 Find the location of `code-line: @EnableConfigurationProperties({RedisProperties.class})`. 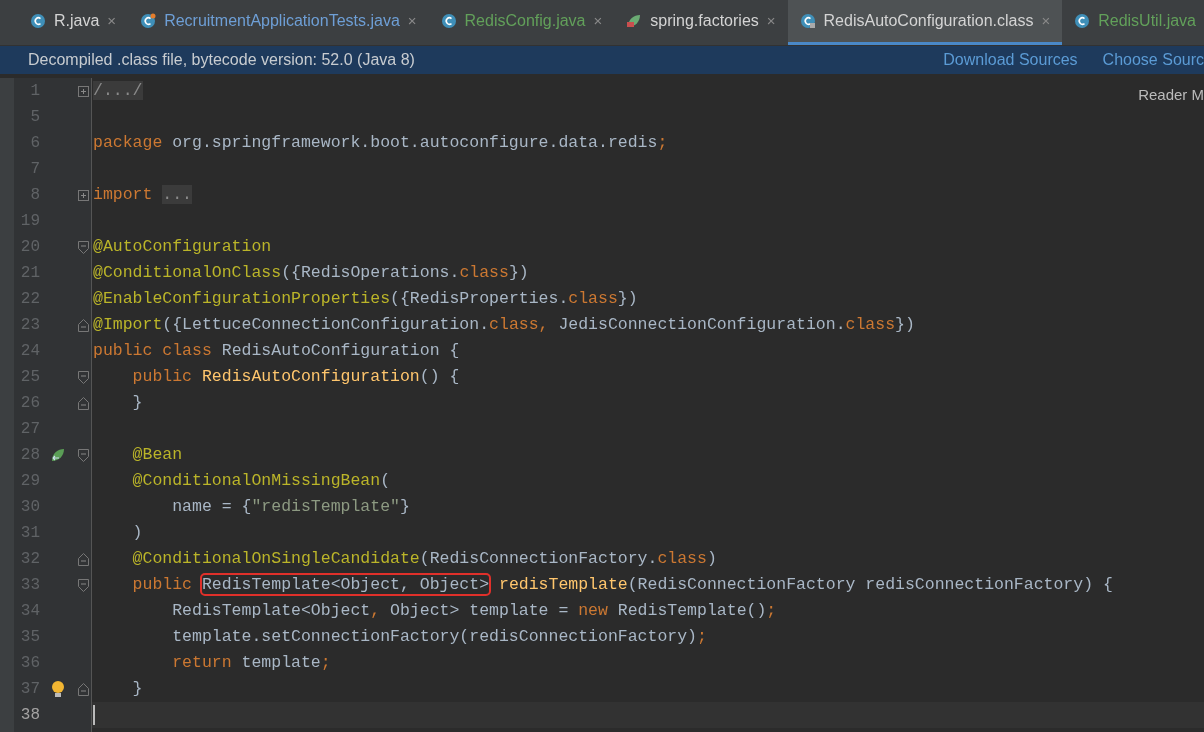

code-line: @EnableConfigurationProperties({RedisProperties.class}) is located at coordinates (365, 298).